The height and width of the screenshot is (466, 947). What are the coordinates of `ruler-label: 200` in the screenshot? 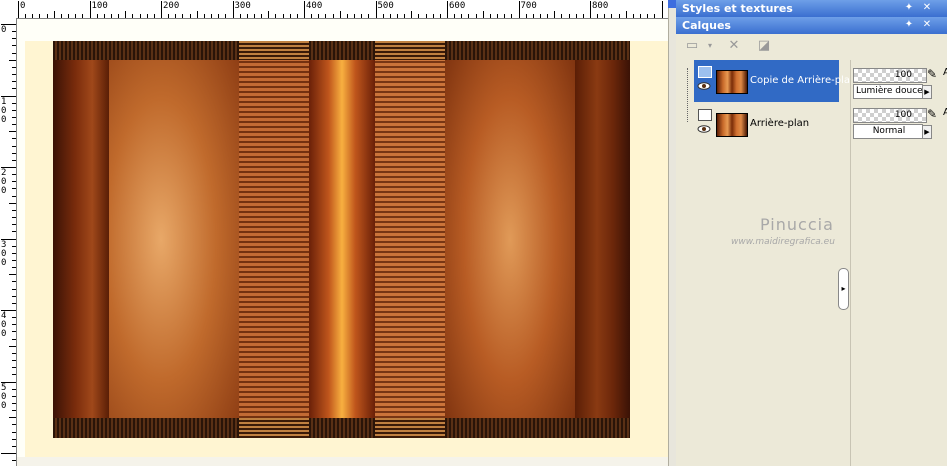 It's located at (171, 6).